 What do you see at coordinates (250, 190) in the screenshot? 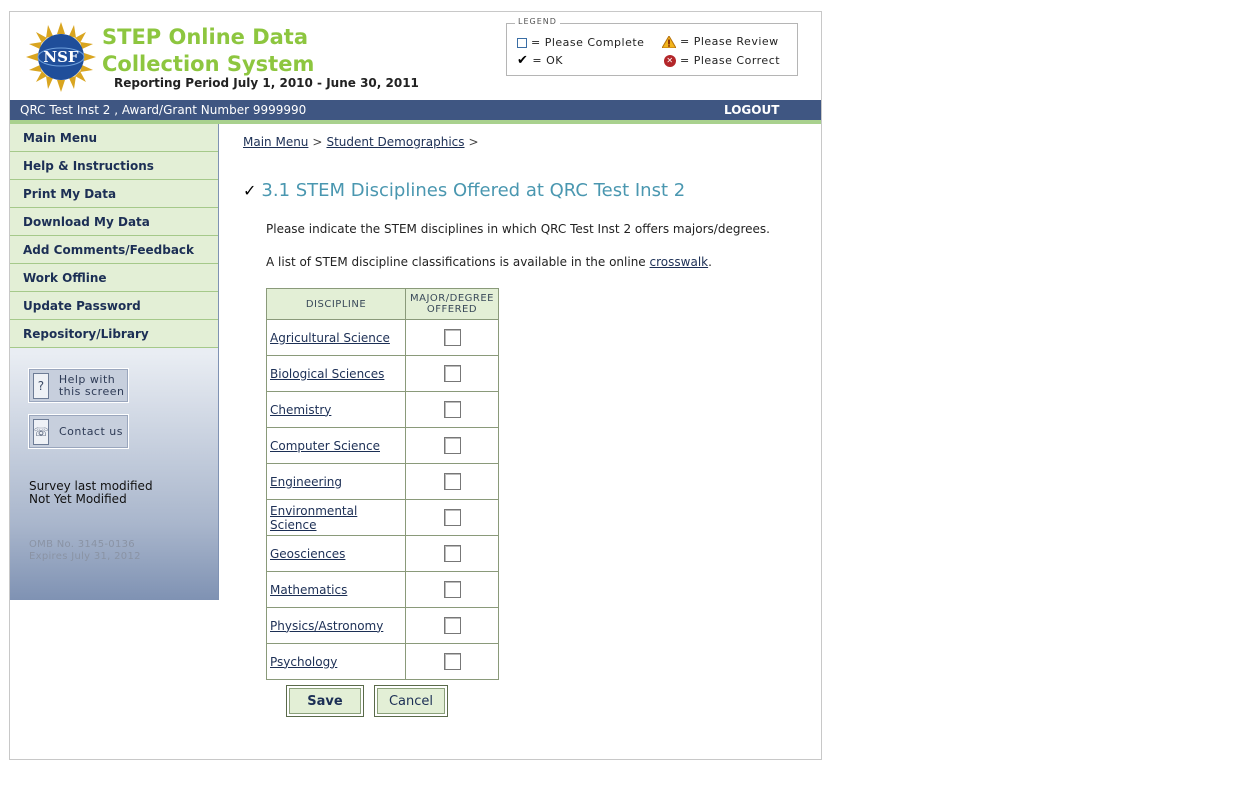
I see `check-icon: ✓` at bounding box center [250, 190].